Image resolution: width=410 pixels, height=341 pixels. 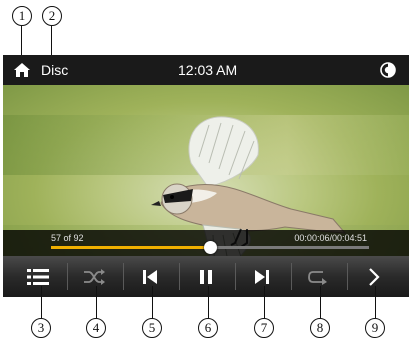 I want to click on brightness-button, so click(x=388, y=70).